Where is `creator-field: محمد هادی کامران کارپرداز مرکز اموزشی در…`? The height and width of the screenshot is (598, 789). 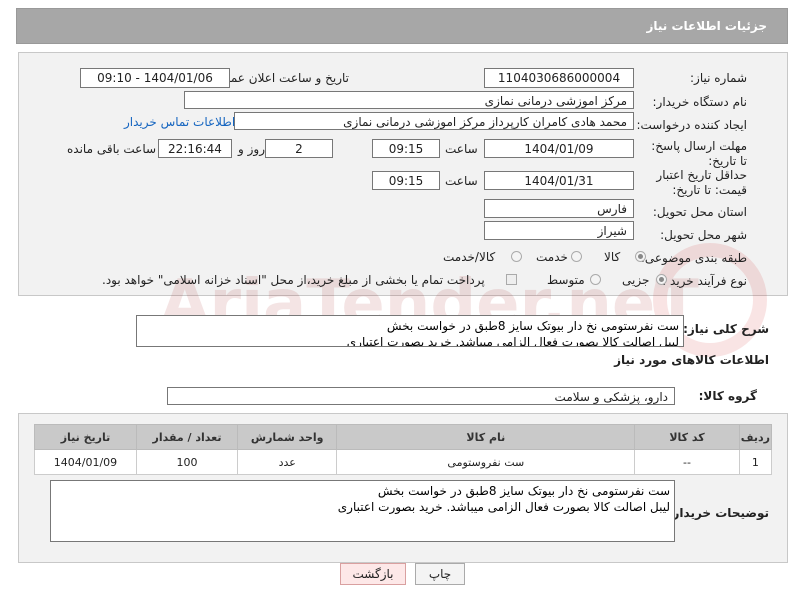 creator-field: محمد هادی کامران کارپرداز مرکز اموزشی در… is located at coordinates (434, 121).